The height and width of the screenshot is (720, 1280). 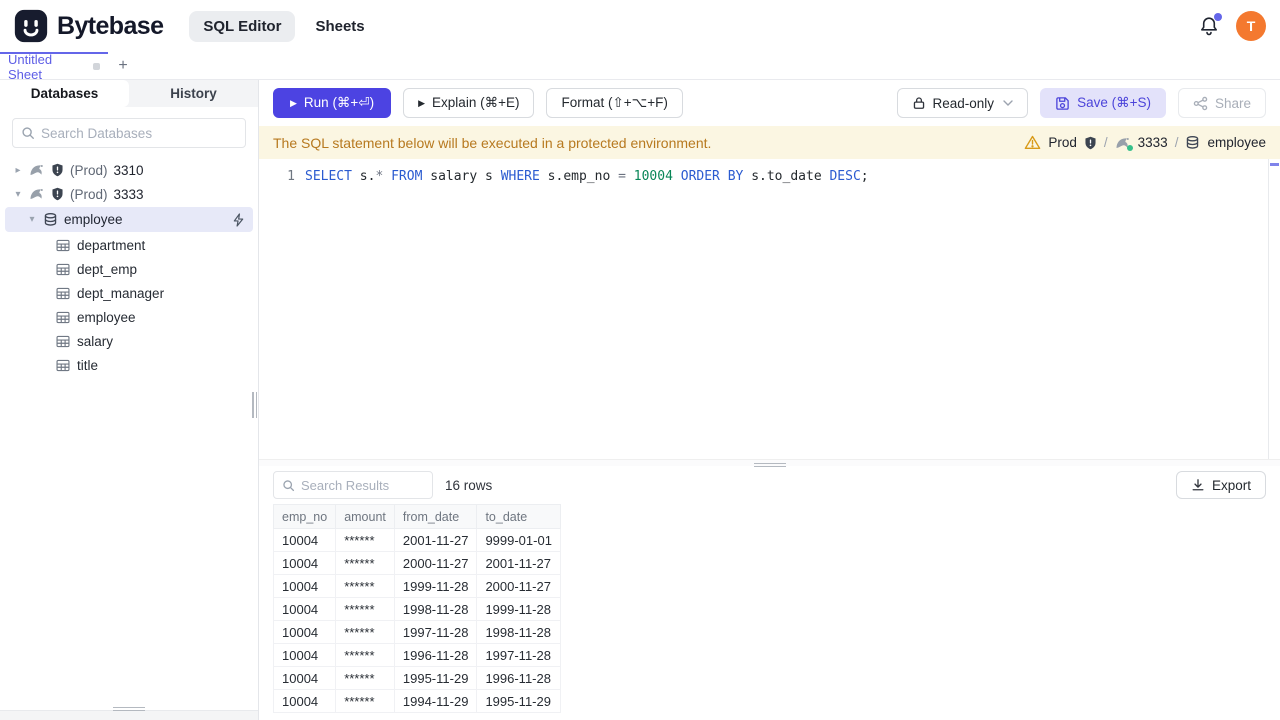 I want to click on avatar: T, so click(x=1251, y=26).